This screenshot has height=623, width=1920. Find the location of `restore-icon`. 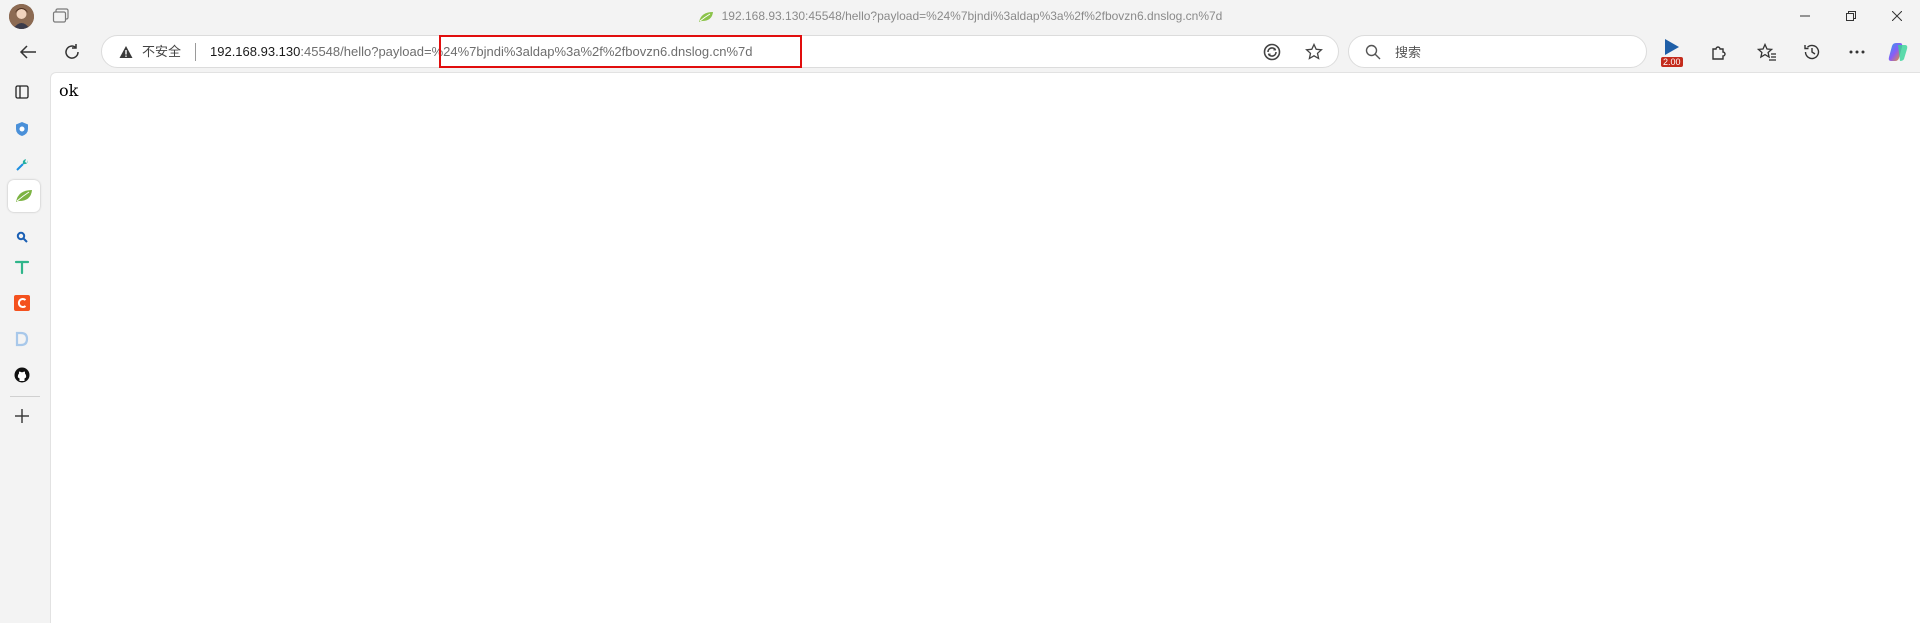

restore-icon is located at coordinates (1851, 16).